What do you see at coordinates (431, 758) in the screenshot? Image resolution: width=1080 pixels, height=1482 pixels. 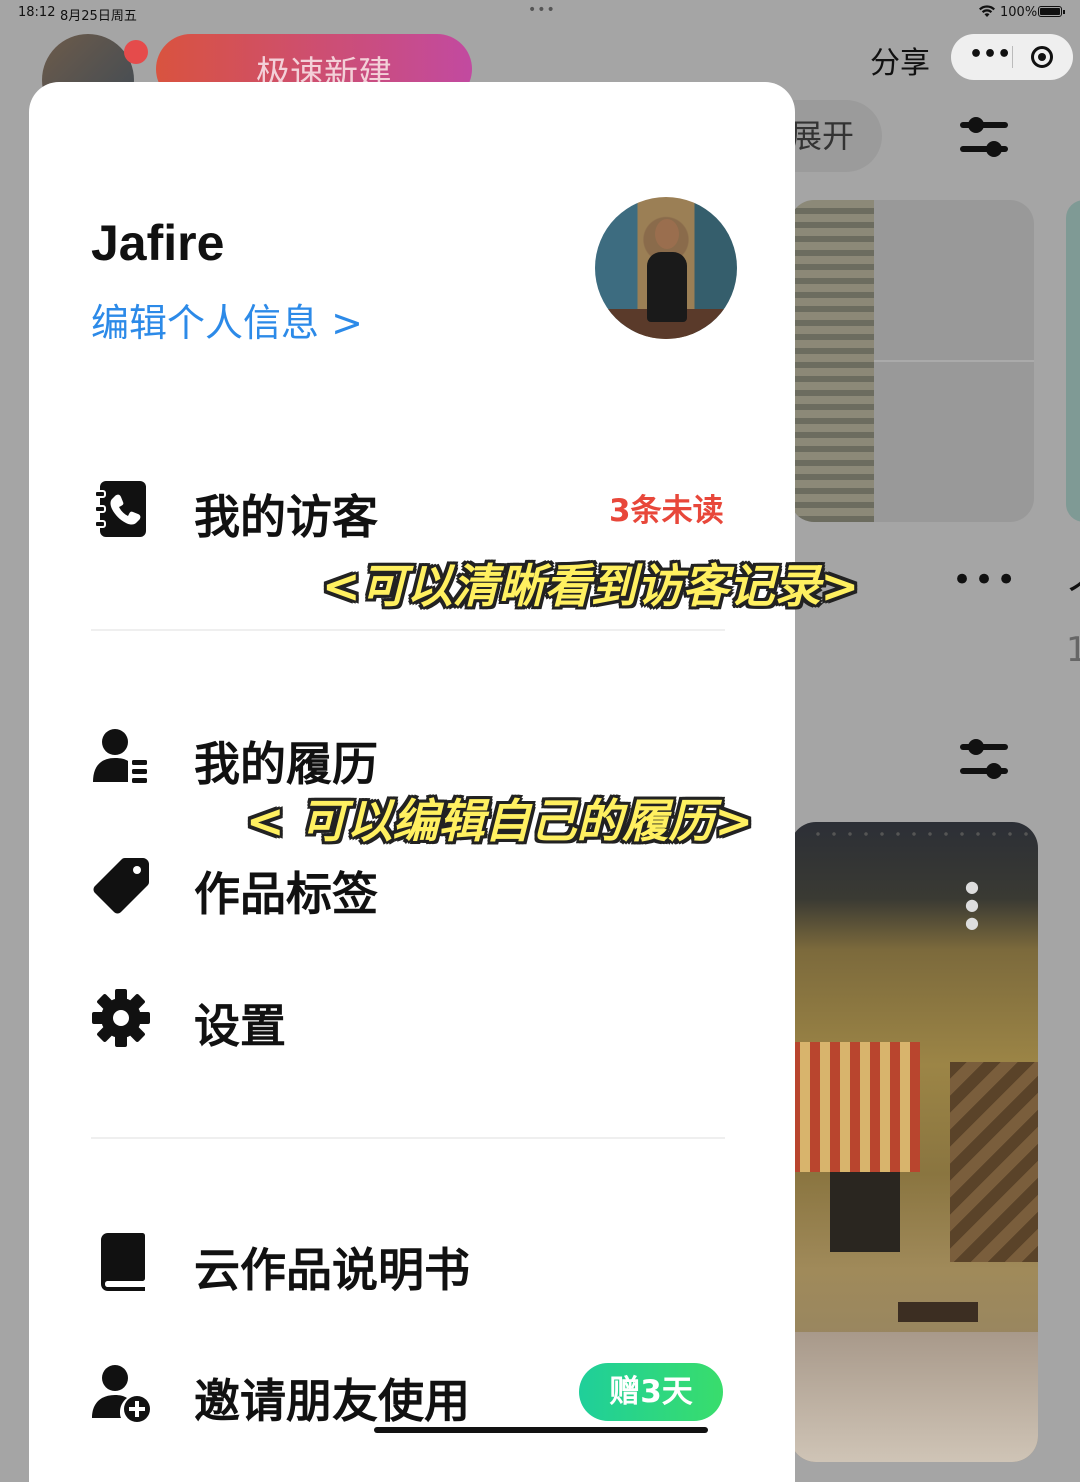 I see `menu-item-resume: 我的履历` at bounding box center [431, 758].